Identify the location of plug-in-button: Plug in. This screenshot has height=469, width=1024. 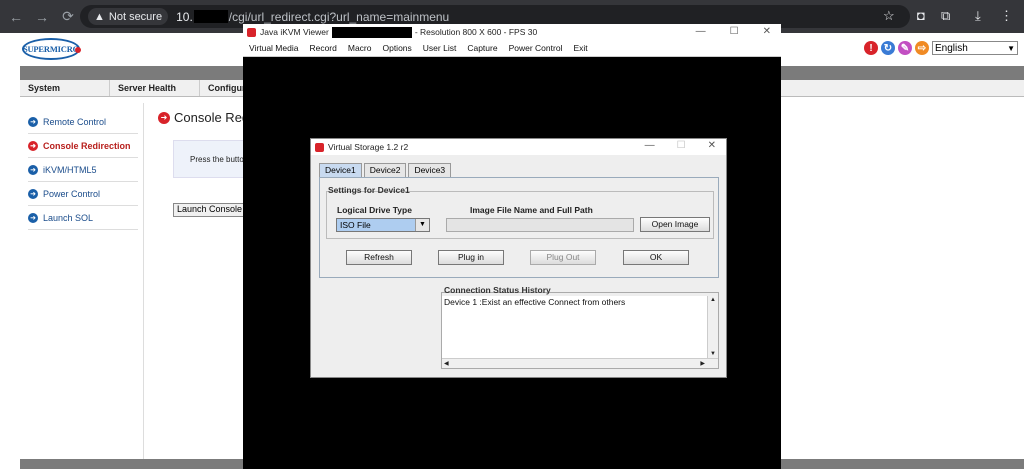
(471, 257).